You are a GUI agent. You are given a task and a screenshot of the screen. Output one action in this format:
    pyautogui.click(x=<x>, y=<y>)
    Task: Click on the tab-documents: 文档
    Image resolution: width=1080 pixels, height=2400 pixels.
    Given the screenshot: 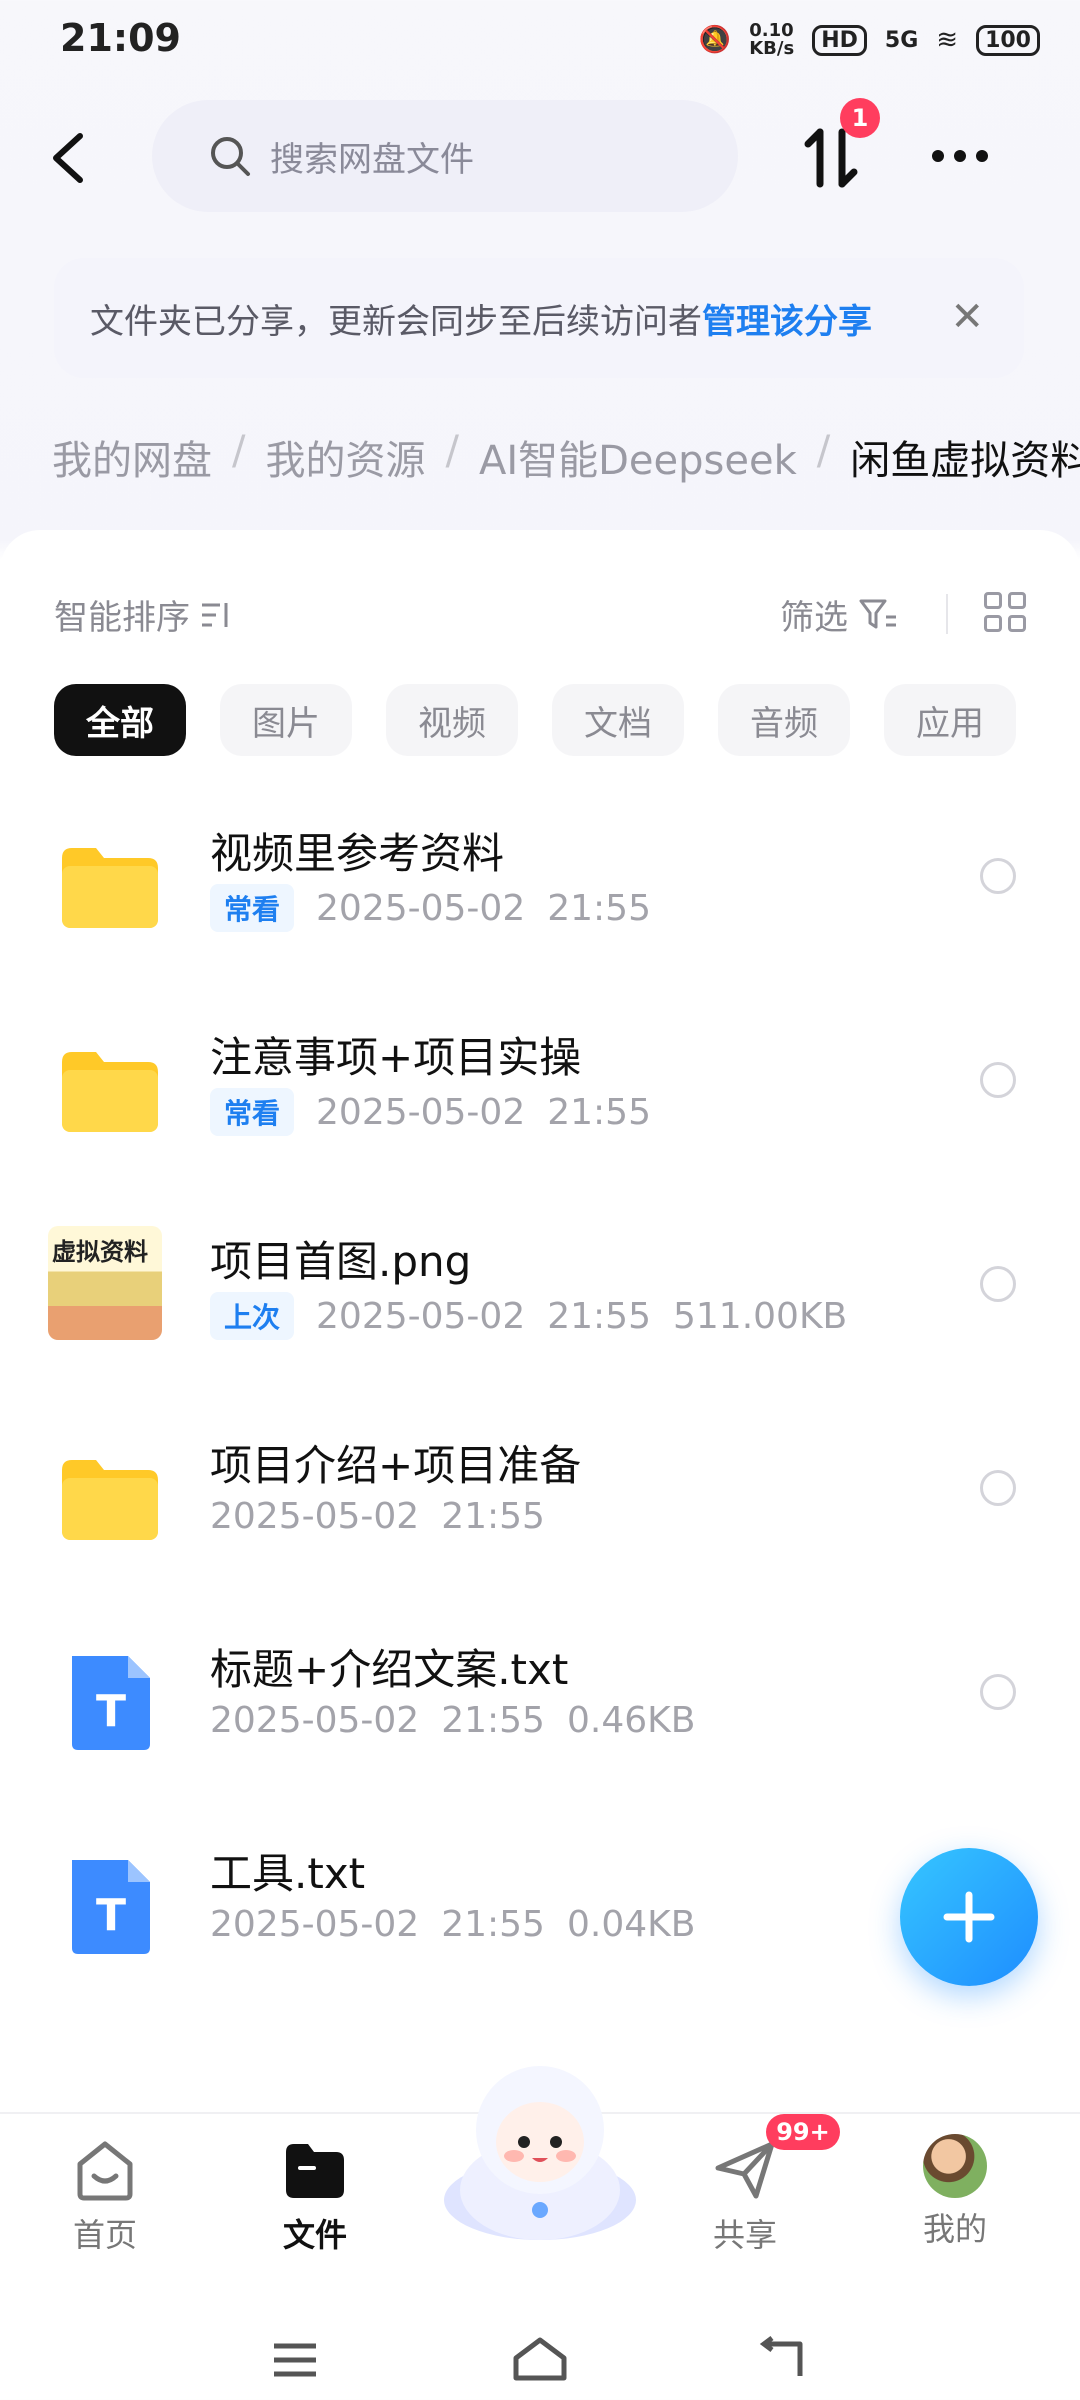 What is the action you would take?
    pyautogui.click(x=618, y=720)
    